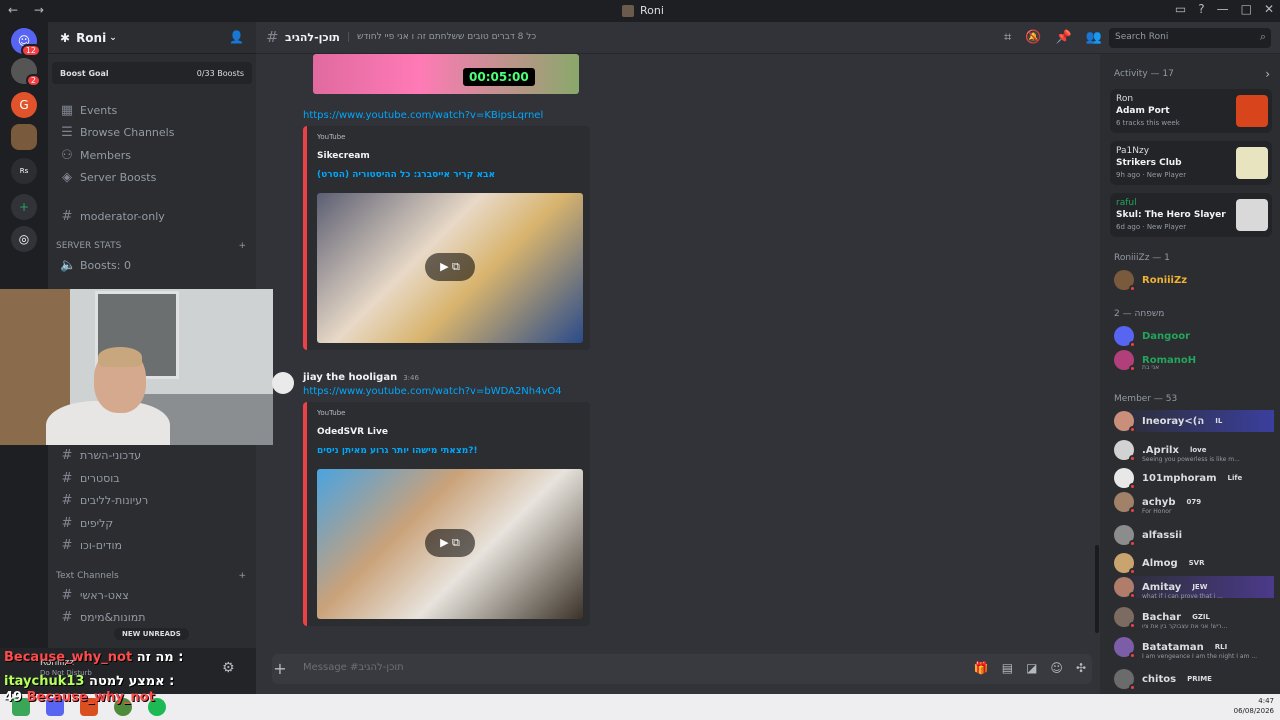 The height and width of the screenshot is (720, 1280). I want to click on member-ineoray: Ineoray<(ה IL, so click(1194, 421).